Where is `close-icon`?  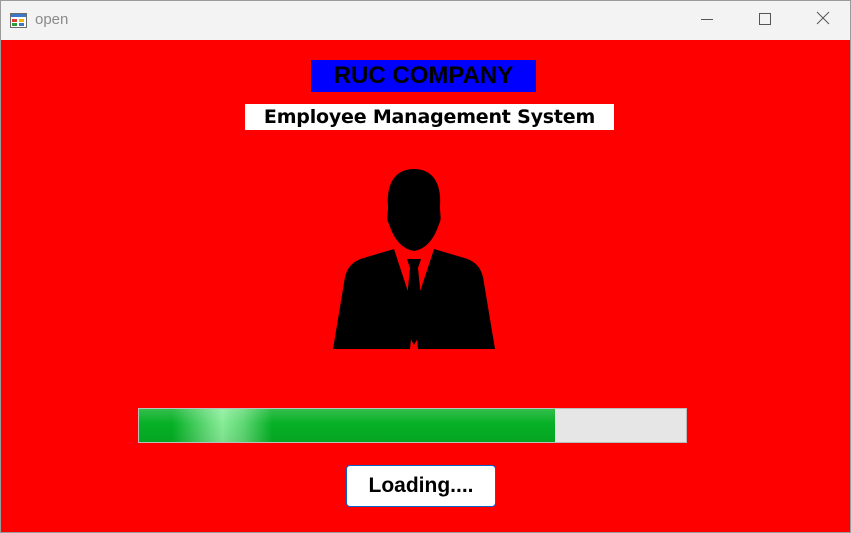 close-icon is located at coordinates (823, 20).